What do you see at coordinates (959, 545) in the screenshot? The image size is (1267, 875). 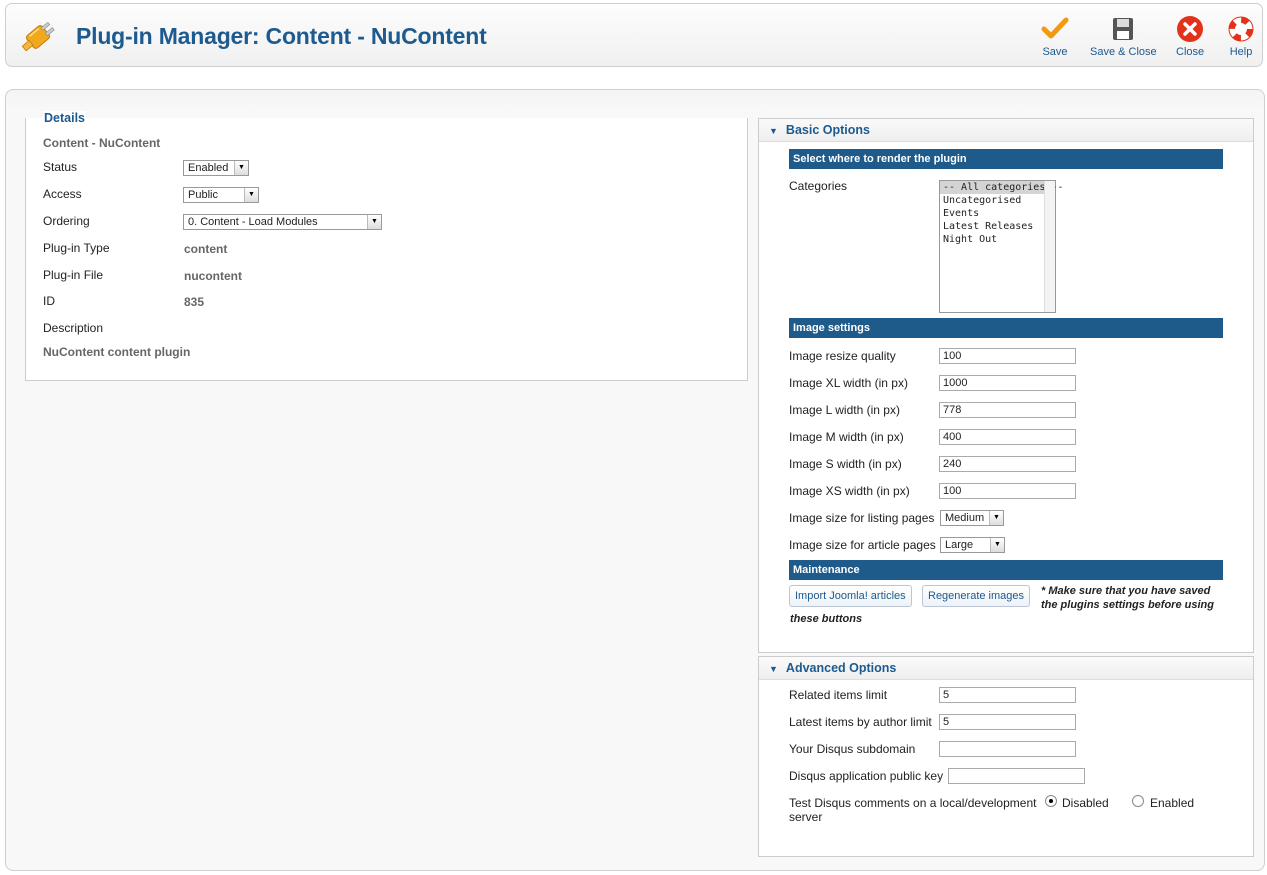 I see `article-size-value: Large` at bounding box center [959, 545].